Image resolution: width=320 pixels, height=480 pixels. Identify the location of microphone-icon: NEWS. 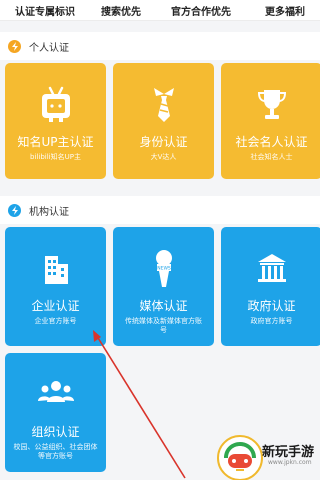
(164, 268).